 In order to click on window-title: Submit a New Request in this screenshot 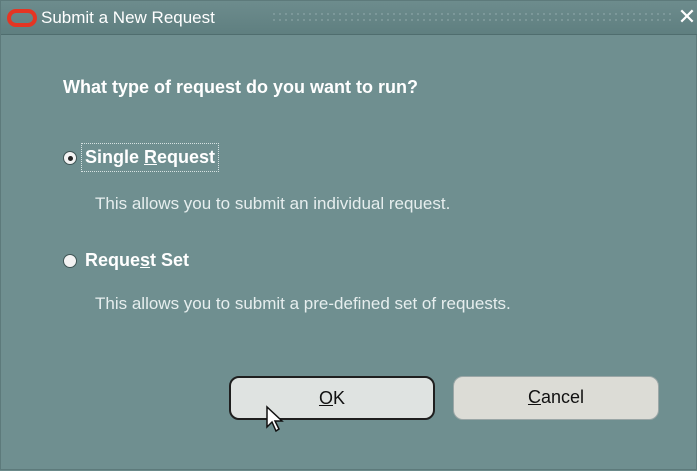, I will do `click(128, 17)`.